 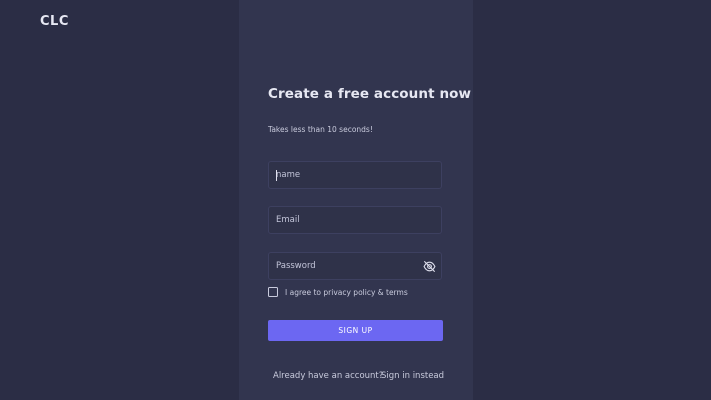 What do you see at coordinates (320, 129) in the screenshot?
I see `form-subtitle: Takes less than 10 seconds!` at bounding box center [320, 129].